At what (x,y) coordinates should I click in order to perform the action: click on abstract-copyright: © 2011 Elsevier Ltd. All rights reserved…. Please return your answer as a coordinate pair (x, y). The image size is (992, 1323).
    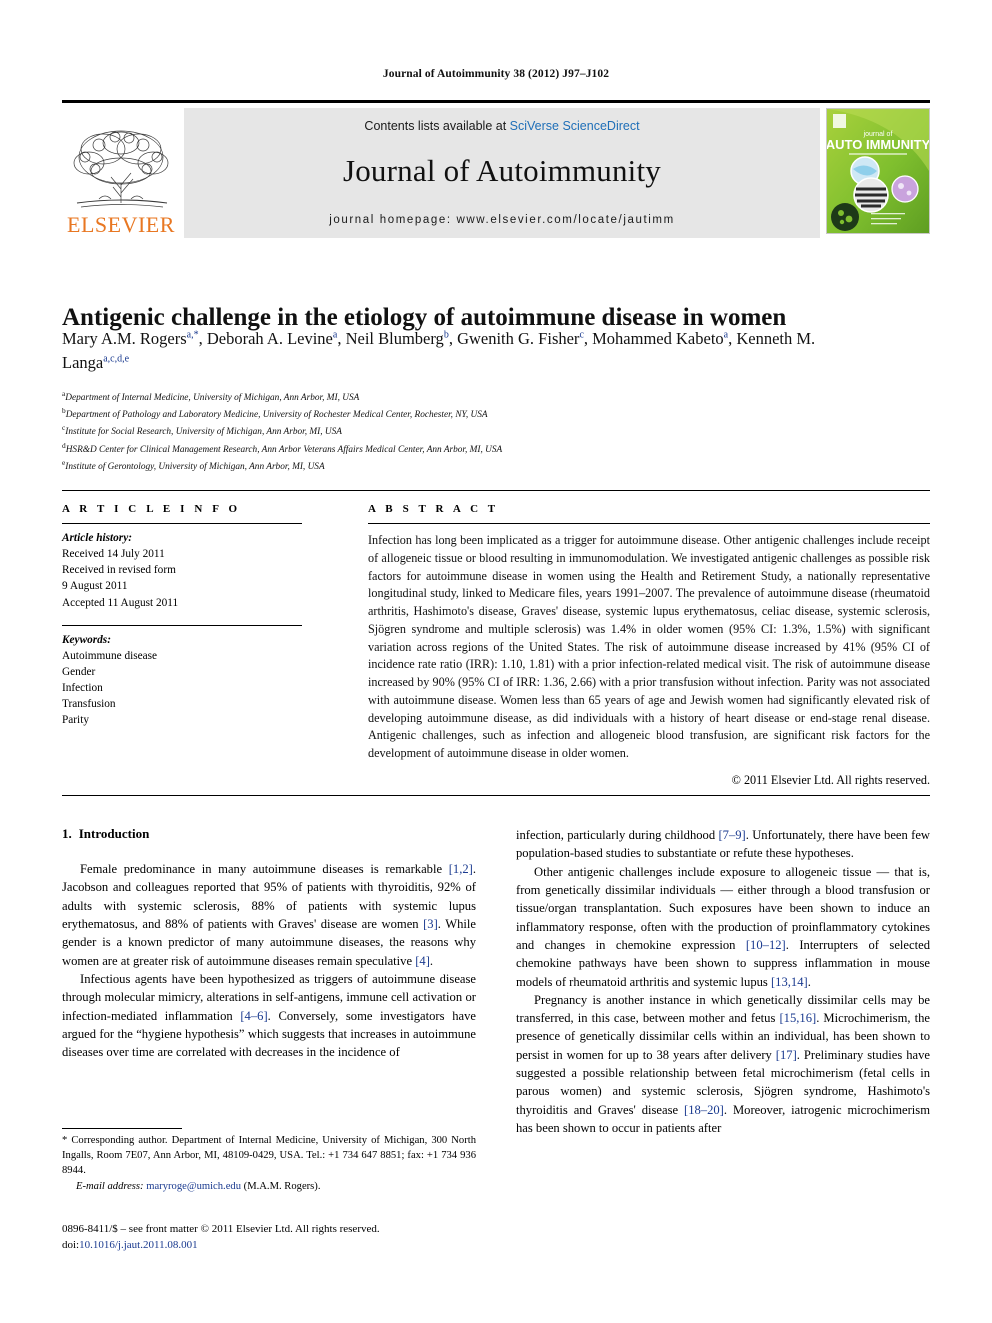
    Looking at the image, I should click on (830, 779).